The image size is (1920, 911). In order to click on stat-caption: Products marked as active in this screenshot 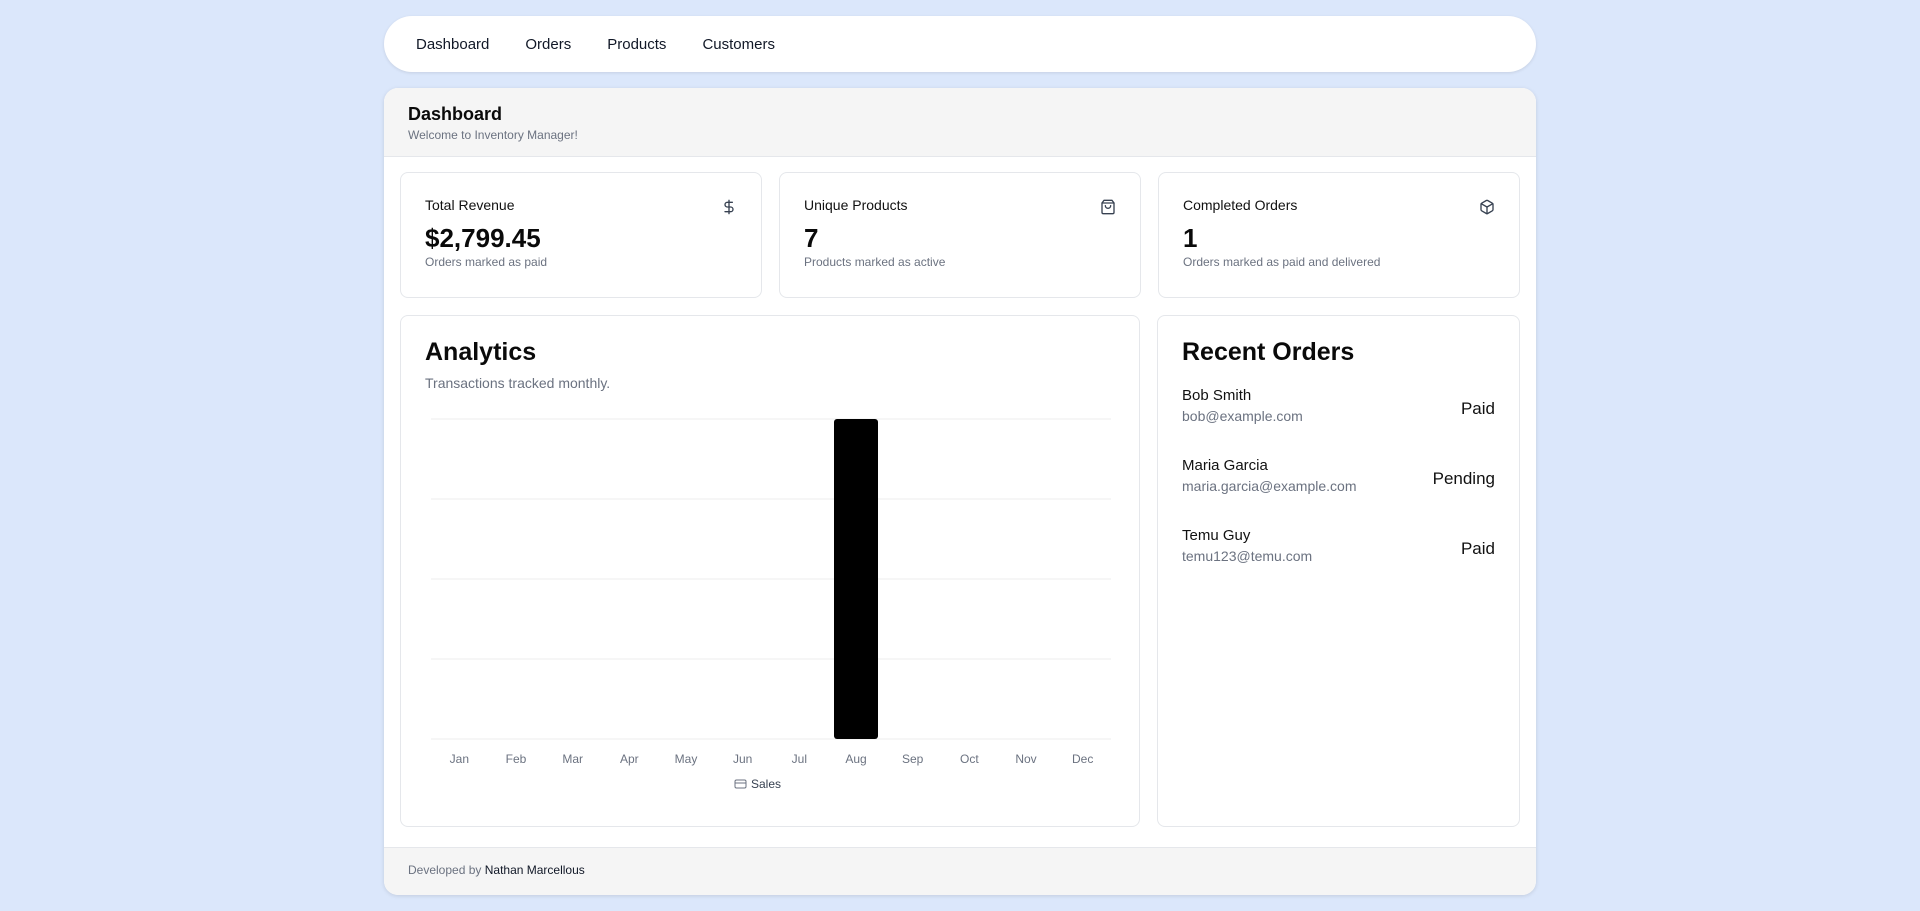, I will do `click(875, 262)`.